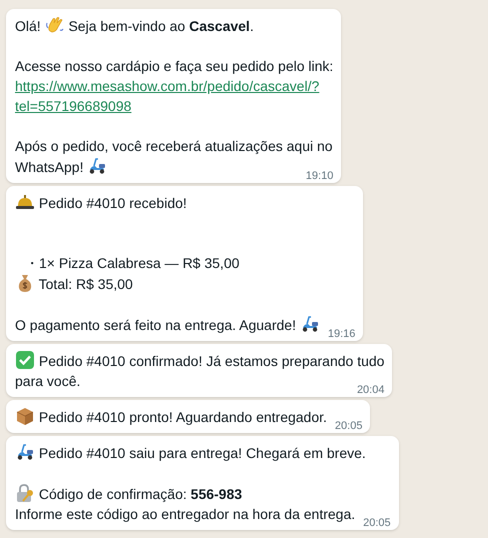 Image resolution: width=488 pixels, height=538 pixels. Describe the element at coordinates (174, 66) in the screenshot. I see `message-text: Acesse nosso cardápio e faça seu pedido pelo link:` at that location.